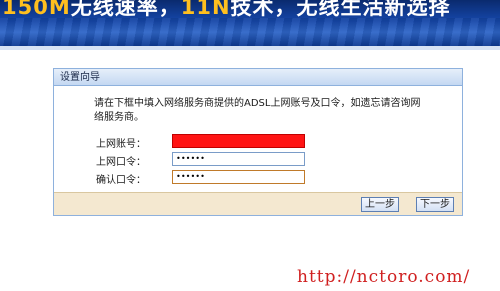  I want to click on banner-slogan: 150M无线速率，11N技术，无线生活新选择, so click(226, 10).